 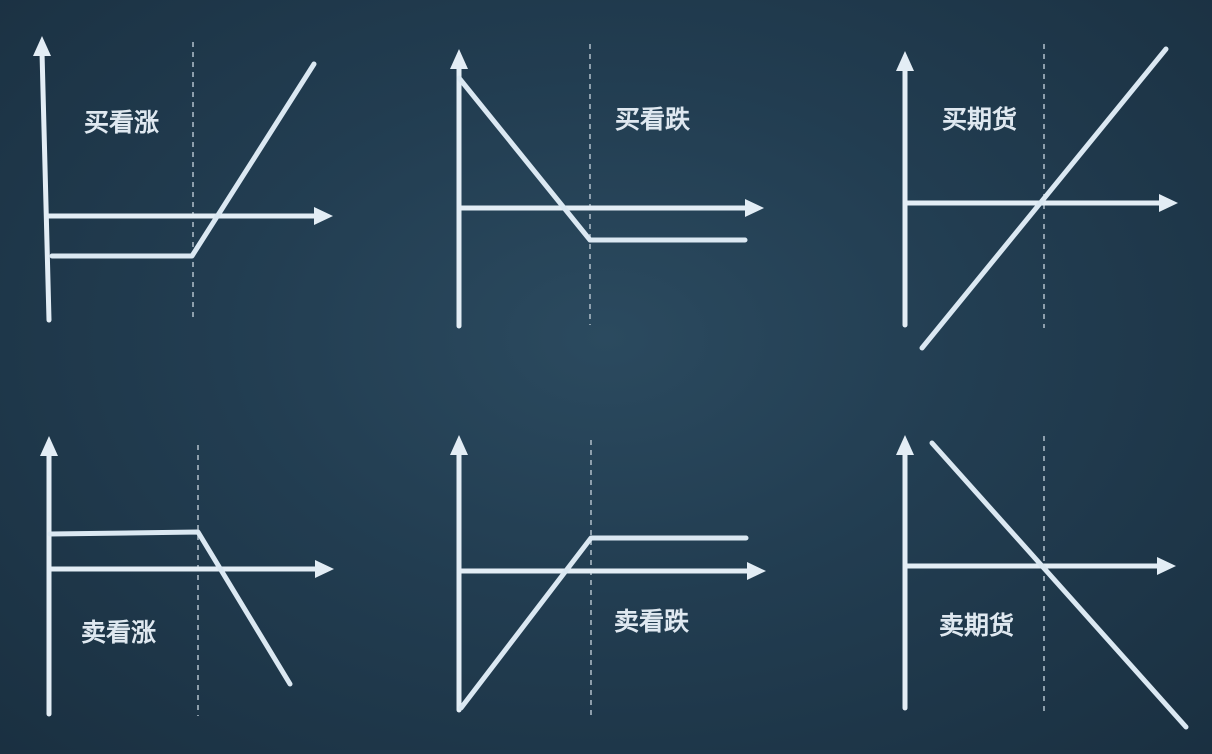 I want to click on panel-buy-futures: 买期货, so click(x=1037, y=197).